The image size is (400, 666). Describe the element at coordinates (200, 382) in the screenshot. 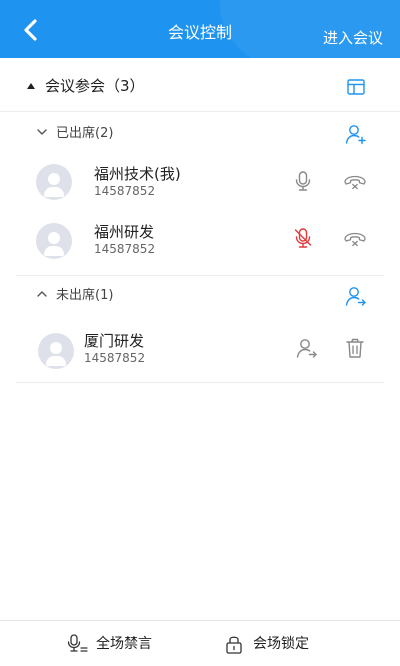

I see `divider` at that location.